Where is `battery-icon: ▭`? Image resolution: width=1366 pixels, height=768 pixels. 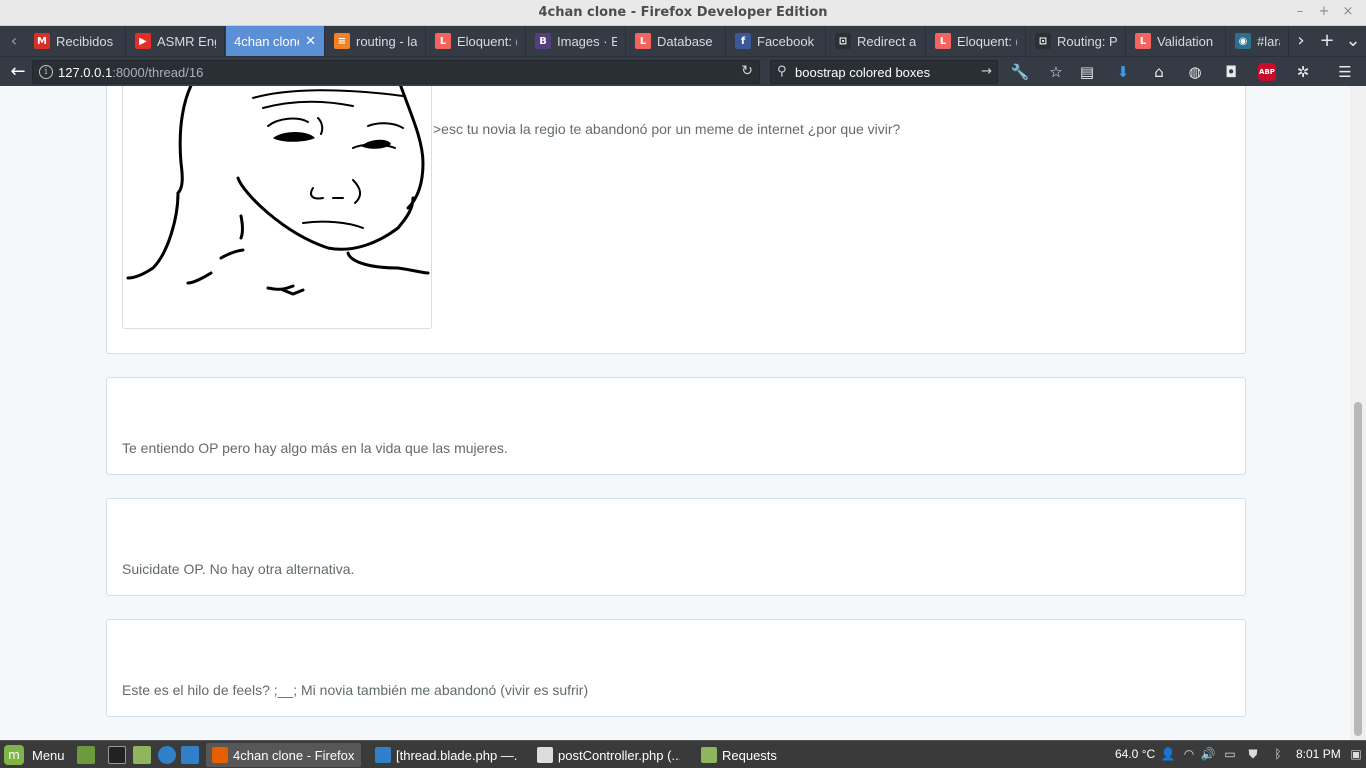
battery-icon: ▭ is located at coordinates (1230, 754).